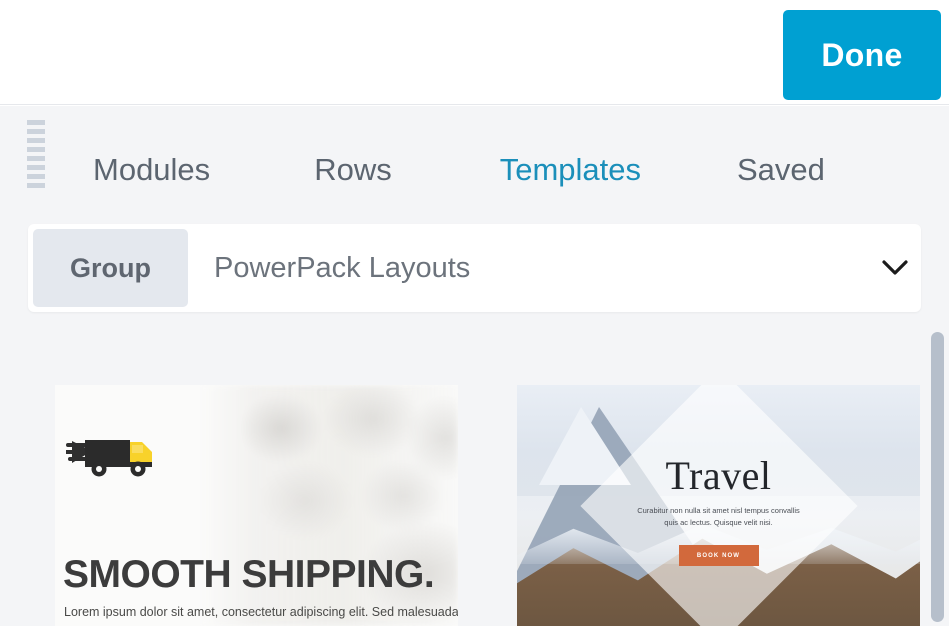  What do you see at coordinates (781, 170) in the screenshot?
I see `tab-saved: Saved` at bounding box center [781, 170].